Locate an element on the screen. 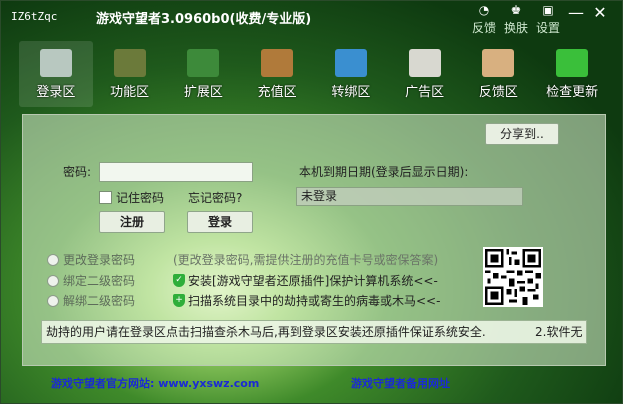 The width and height of the screenshot is (623, 404). skin-tool: ♚ 换肤 is located at coordinates (516, 19).